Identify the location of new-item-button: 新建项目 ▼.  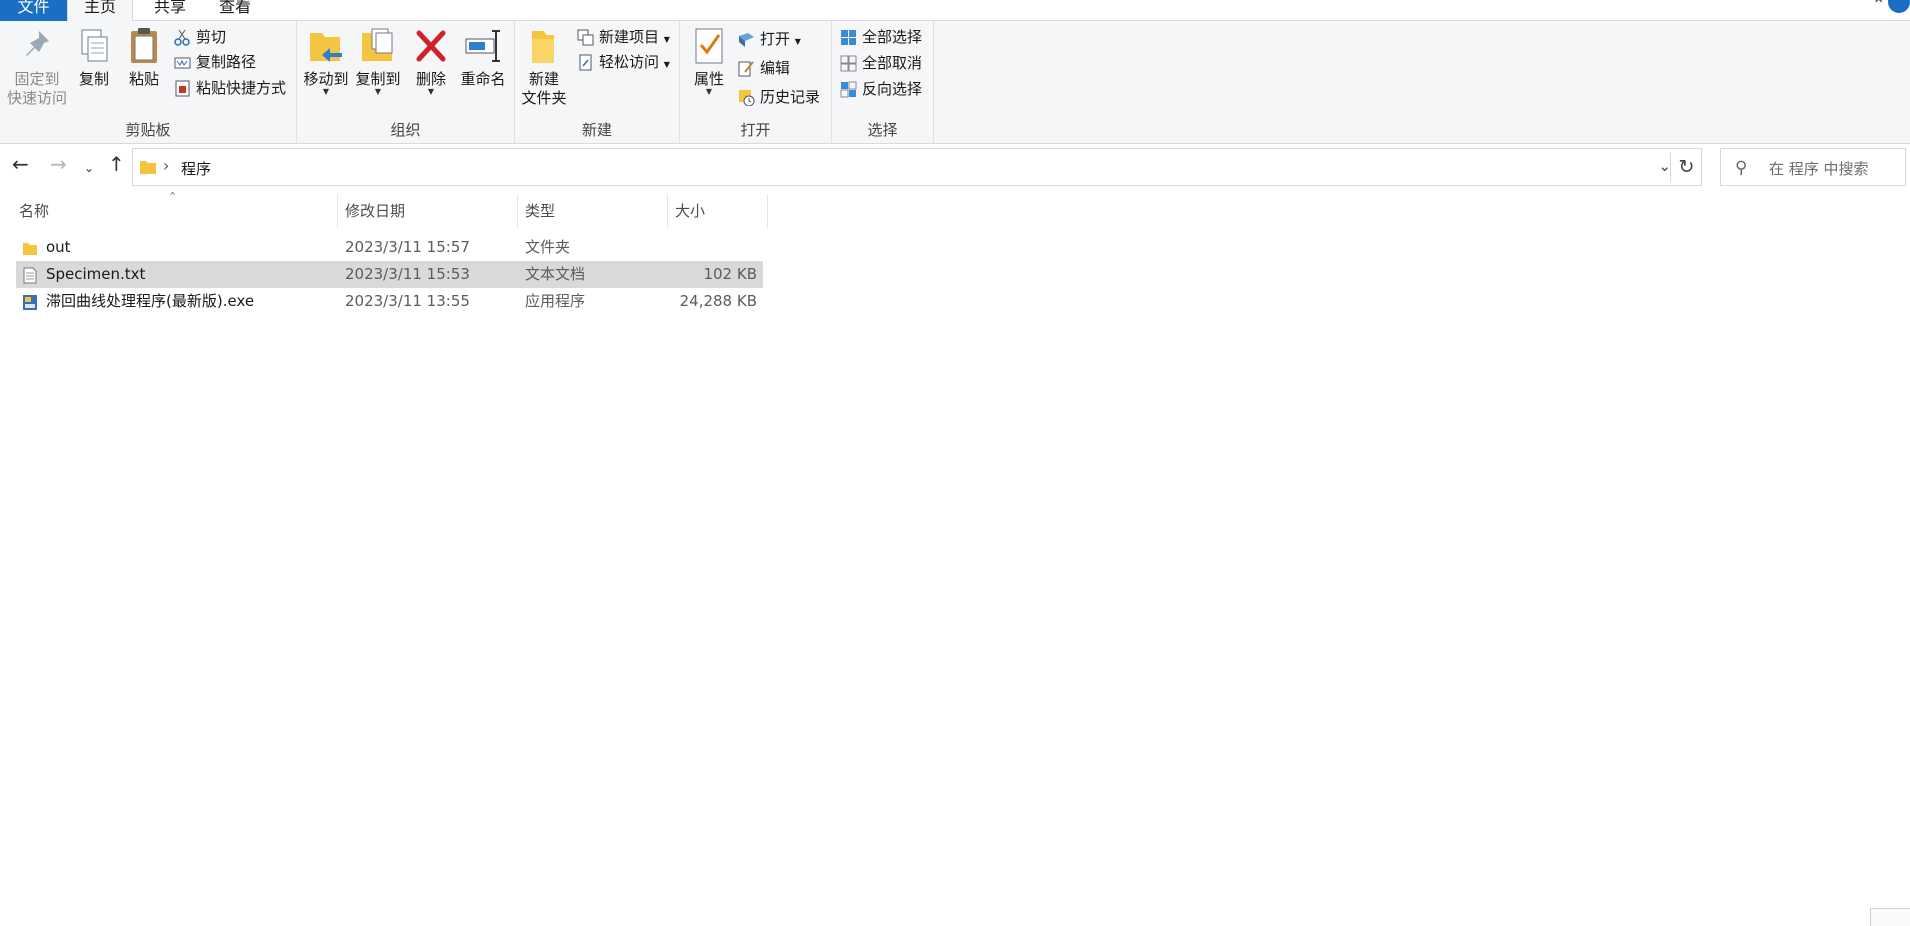
(622, 37).